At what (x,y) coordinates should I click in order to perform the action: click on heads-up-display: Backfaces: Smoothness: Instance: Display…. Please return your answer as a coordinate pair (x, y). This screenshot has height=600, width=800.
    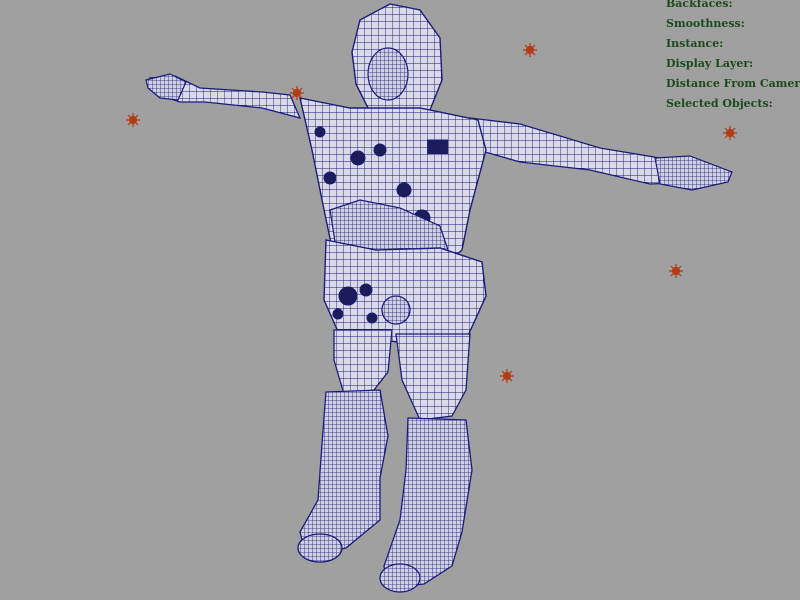
    Looking at the image, I should click on (733, 57).